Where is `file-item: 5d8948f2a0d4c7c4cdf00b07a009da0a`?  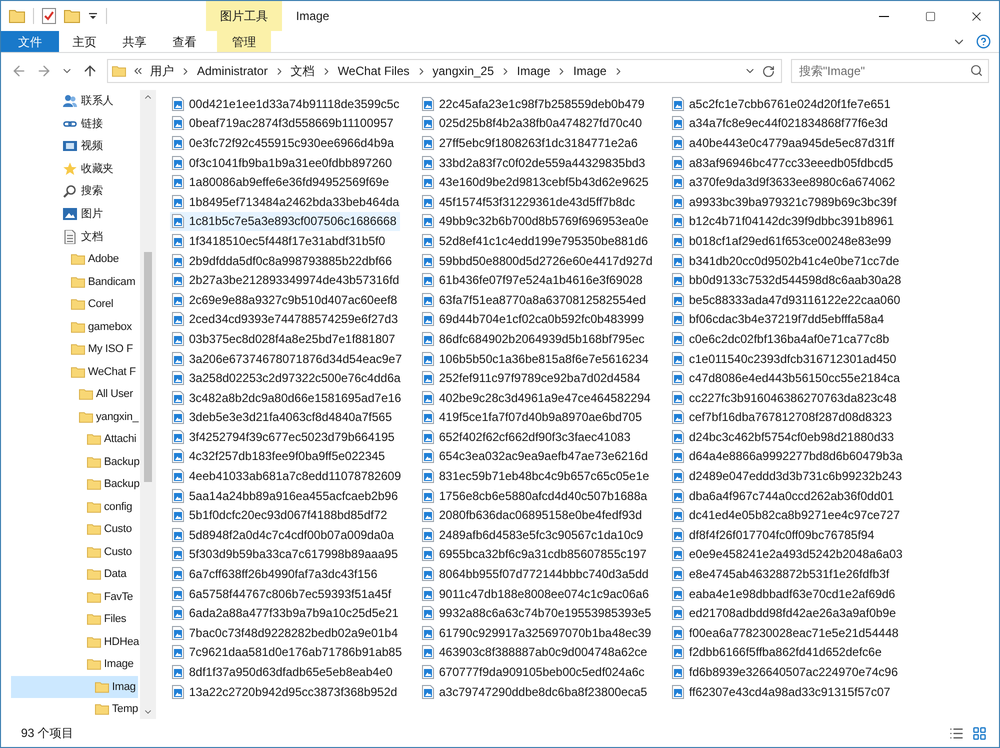
file-item: 5d8948f2a0d4c7c4cdf00b07a009da0a is located at coordinates (285, 535).